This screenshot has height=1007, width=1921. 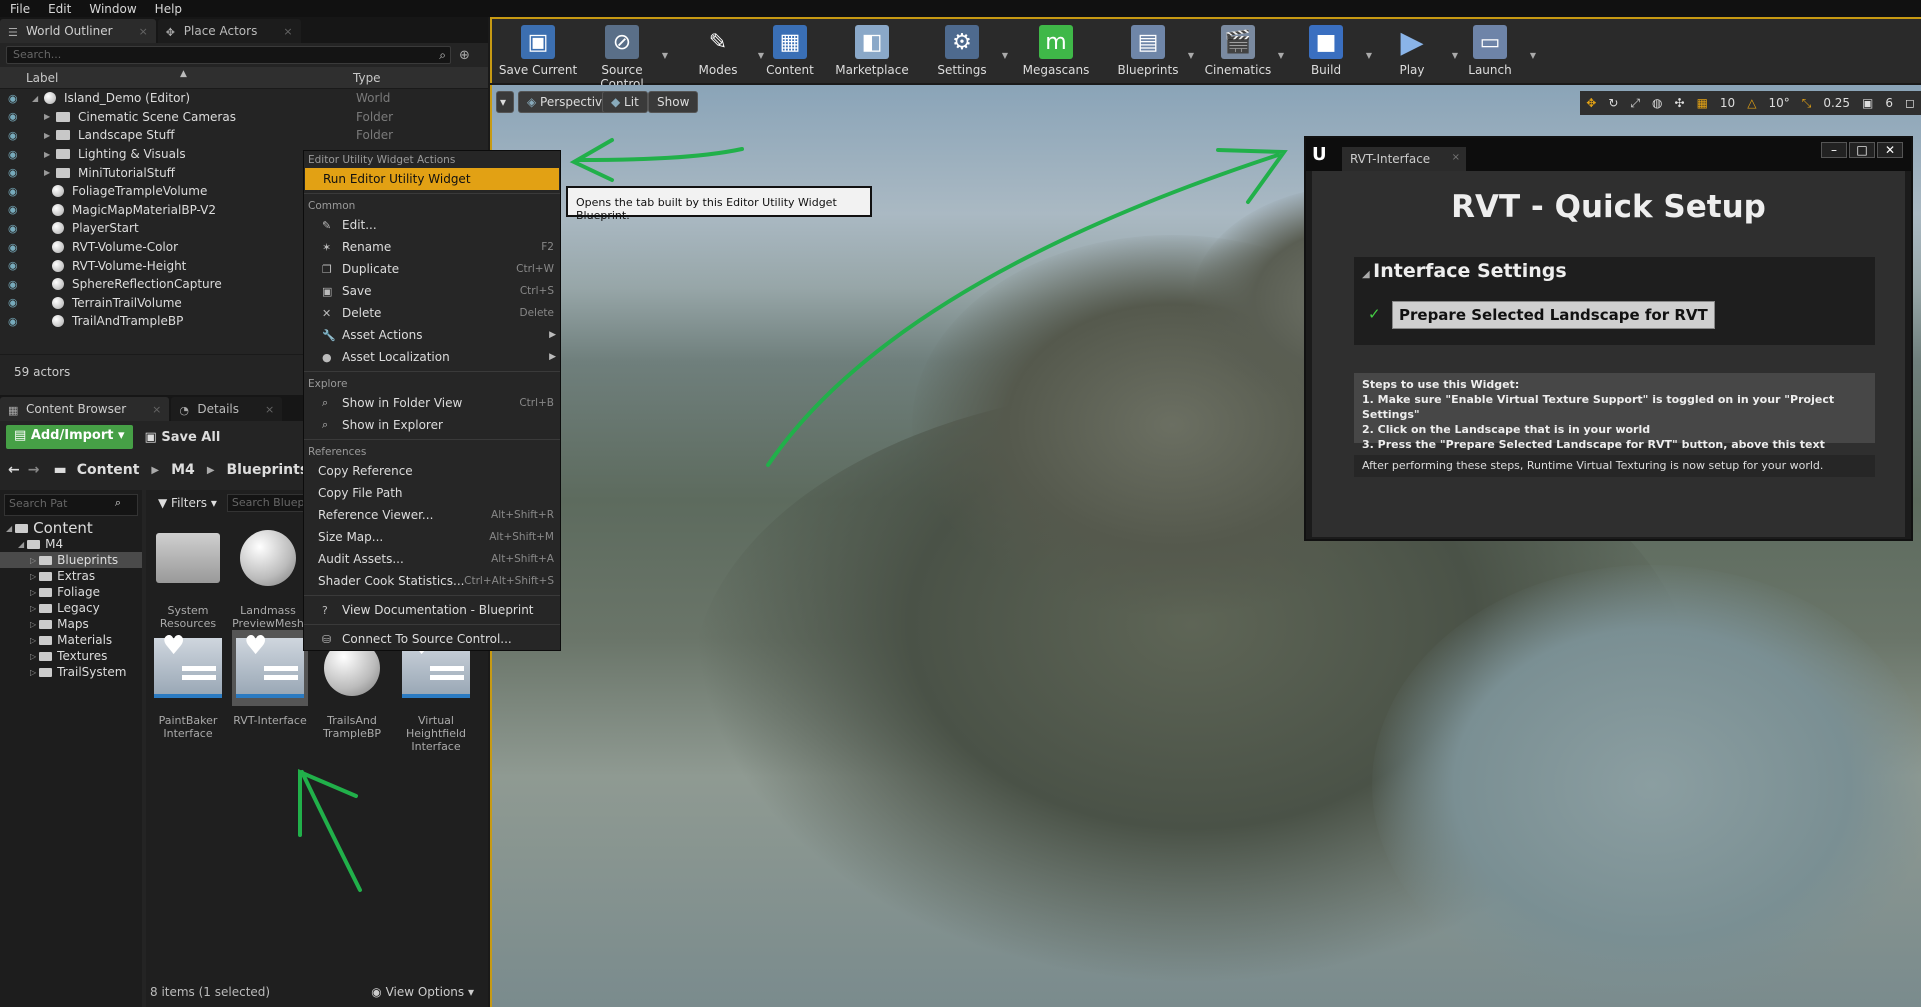 What do you see at coordinates (432, 247) in the screenshot?
I see `rename-item: ✶ Rename F2` at bounding box center [432, 247].